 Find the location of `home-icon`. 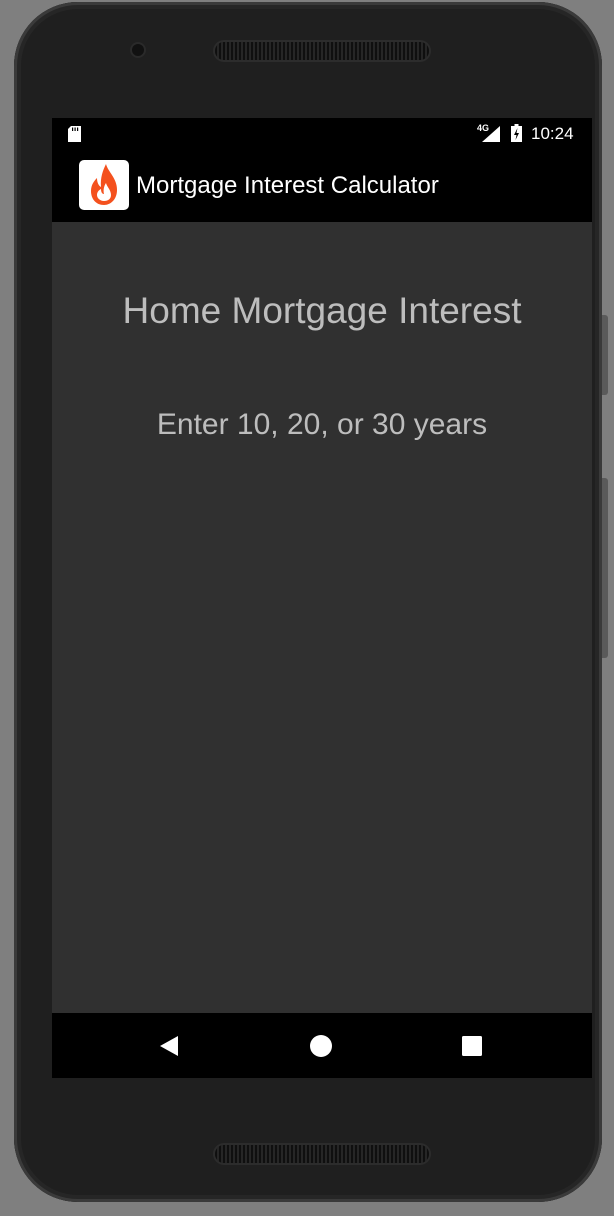

home-icon is located at coordinates (321, 1046).